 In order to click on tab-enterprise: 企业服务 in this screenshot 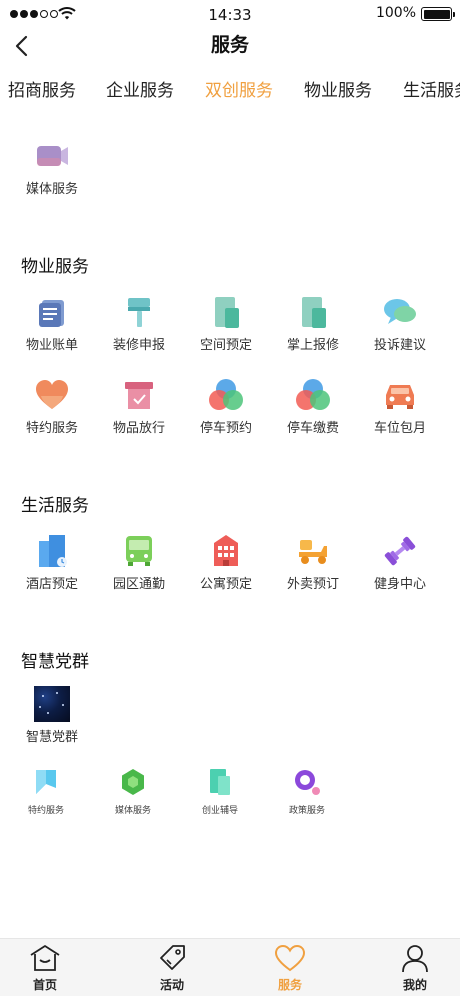, I will do `click(140, 88)`.